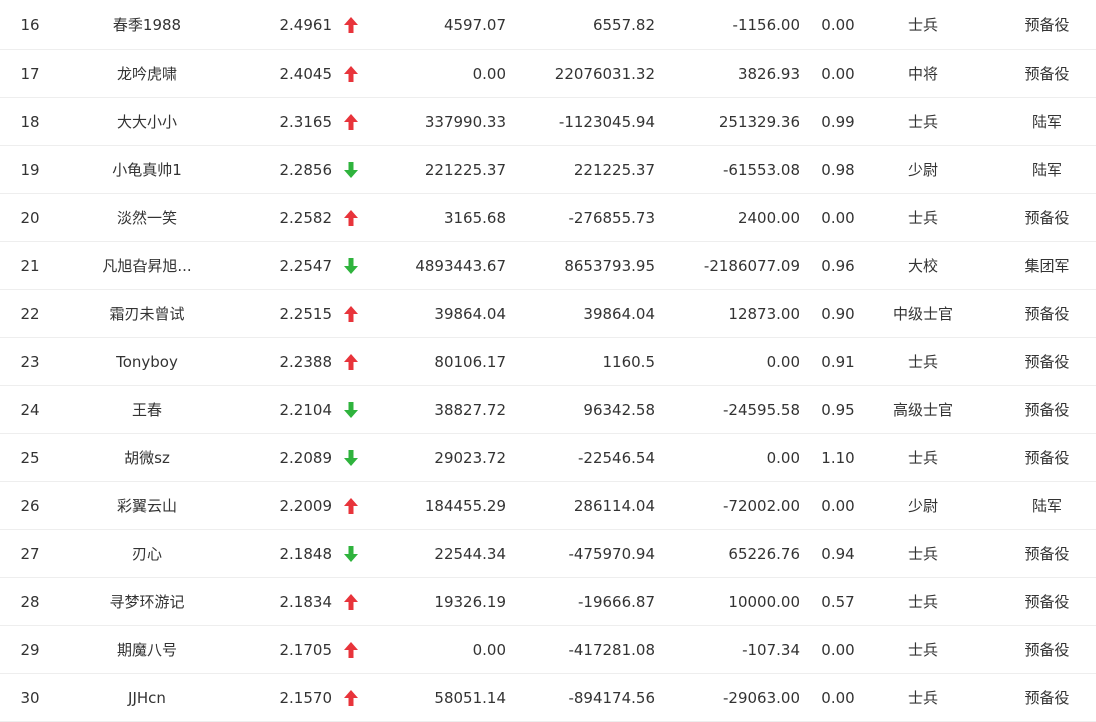 The height and width of the screenshot is (722, 1096). I want to click on player-name-link: 小龟真帅1, so click(147, 169).